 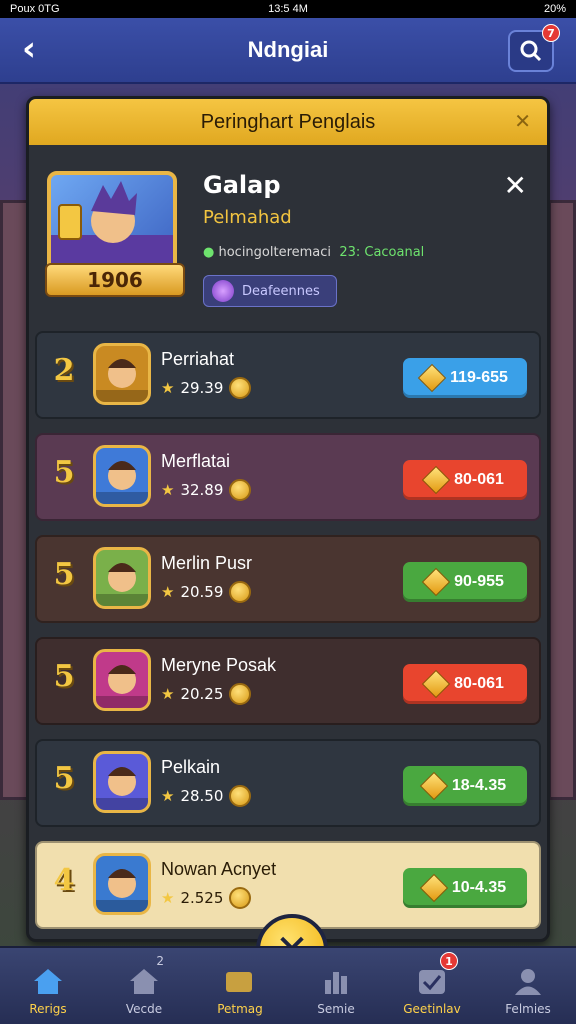 I want to click on search-button: 7, so click(x=534, y=48).